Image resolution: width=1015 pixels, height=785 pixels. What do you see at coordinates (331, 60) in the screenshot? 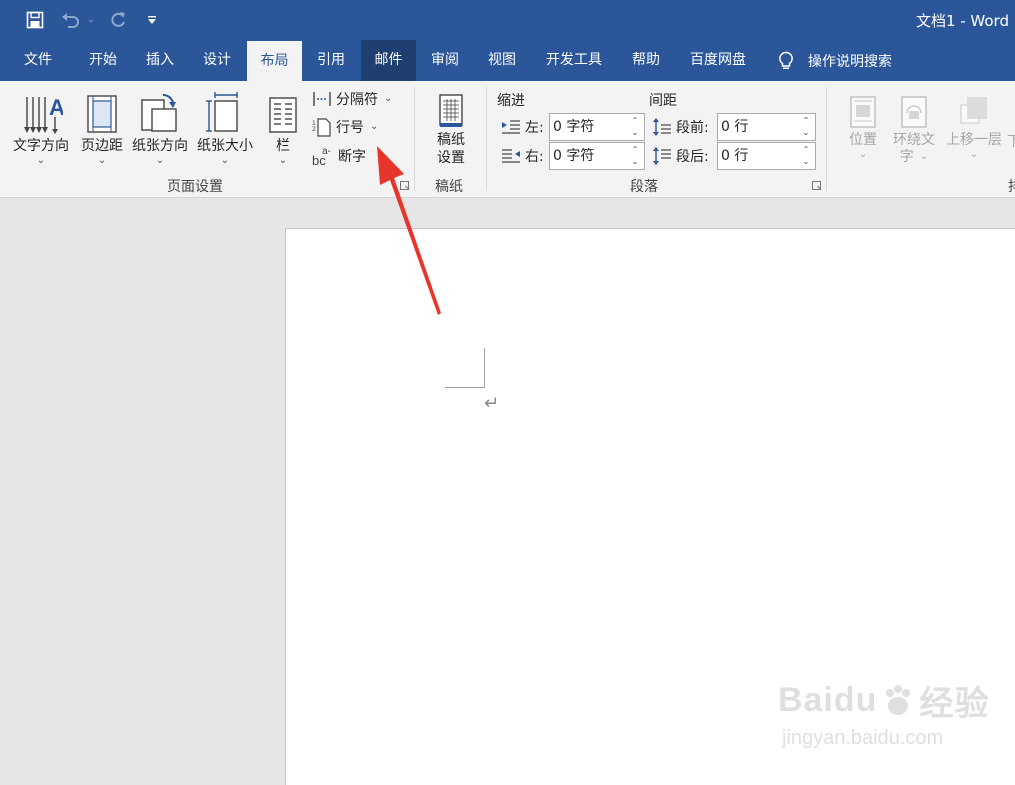
I see `tab-references: 引用` at bounding box center [331, 60].